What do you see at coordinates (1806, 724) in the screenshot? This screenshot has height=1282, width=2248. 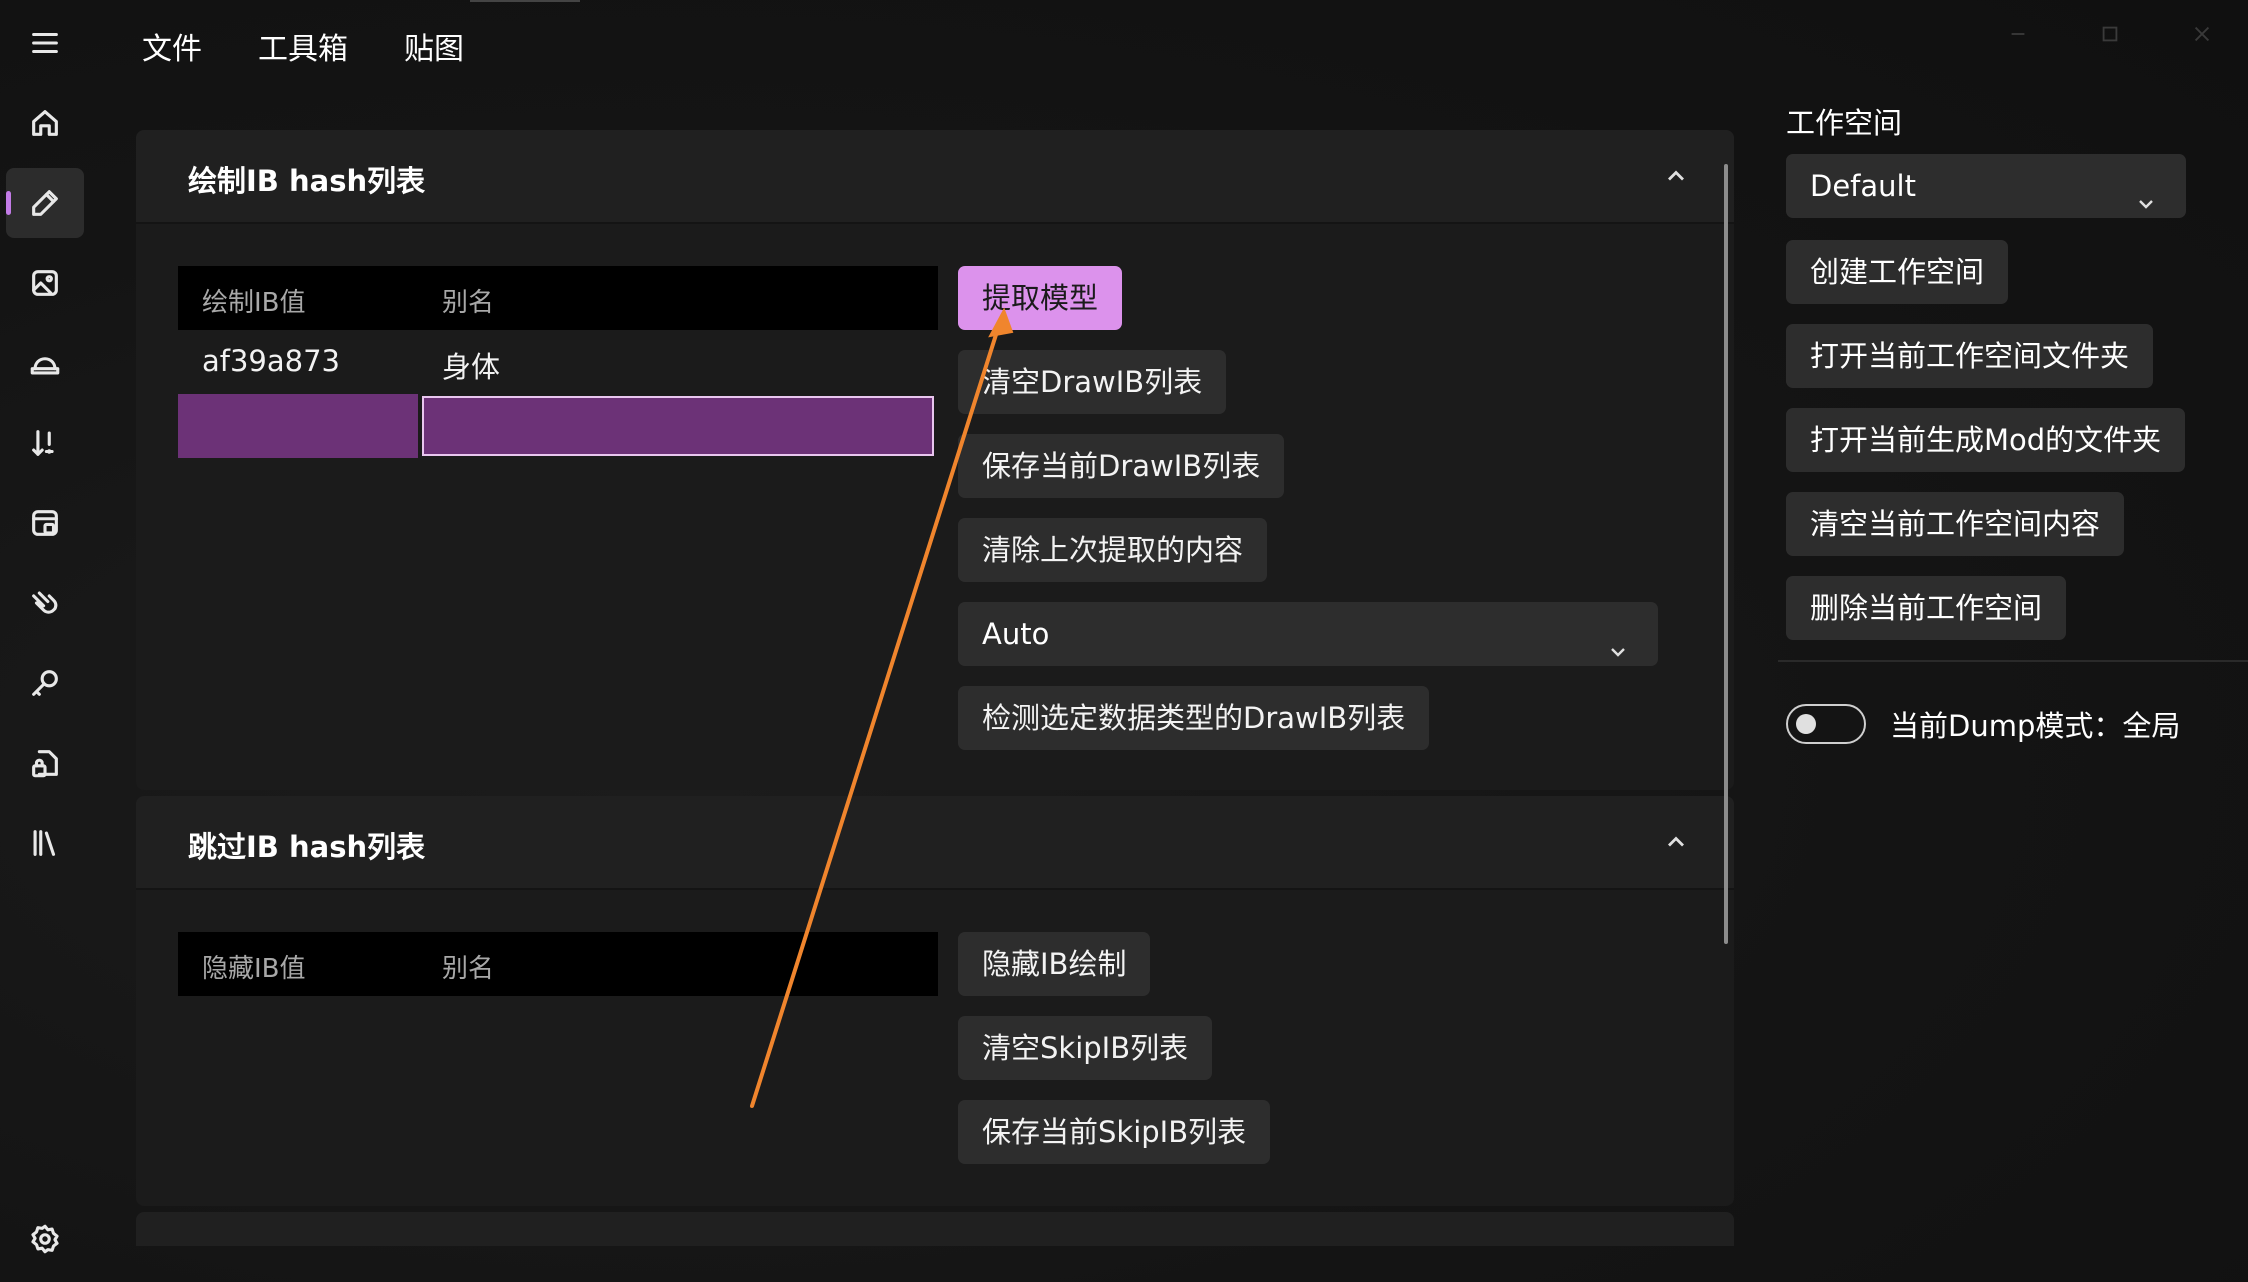 I see `toggle-knob` at bounding box center [1806, 724].